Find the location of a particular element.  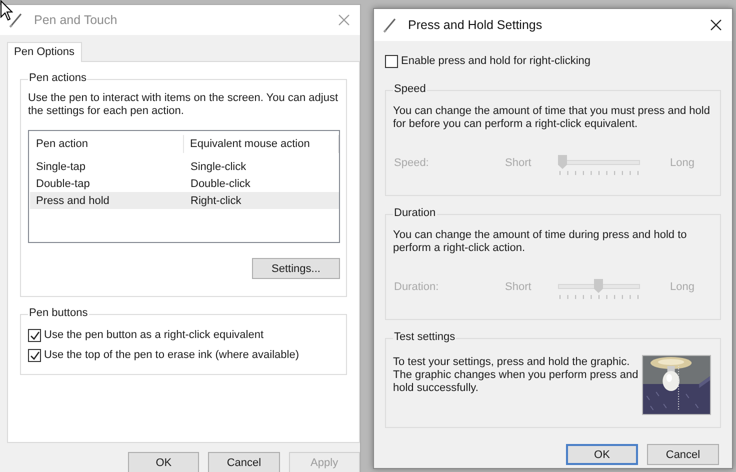

group-title: Duration is located at coordinates (415, 213).